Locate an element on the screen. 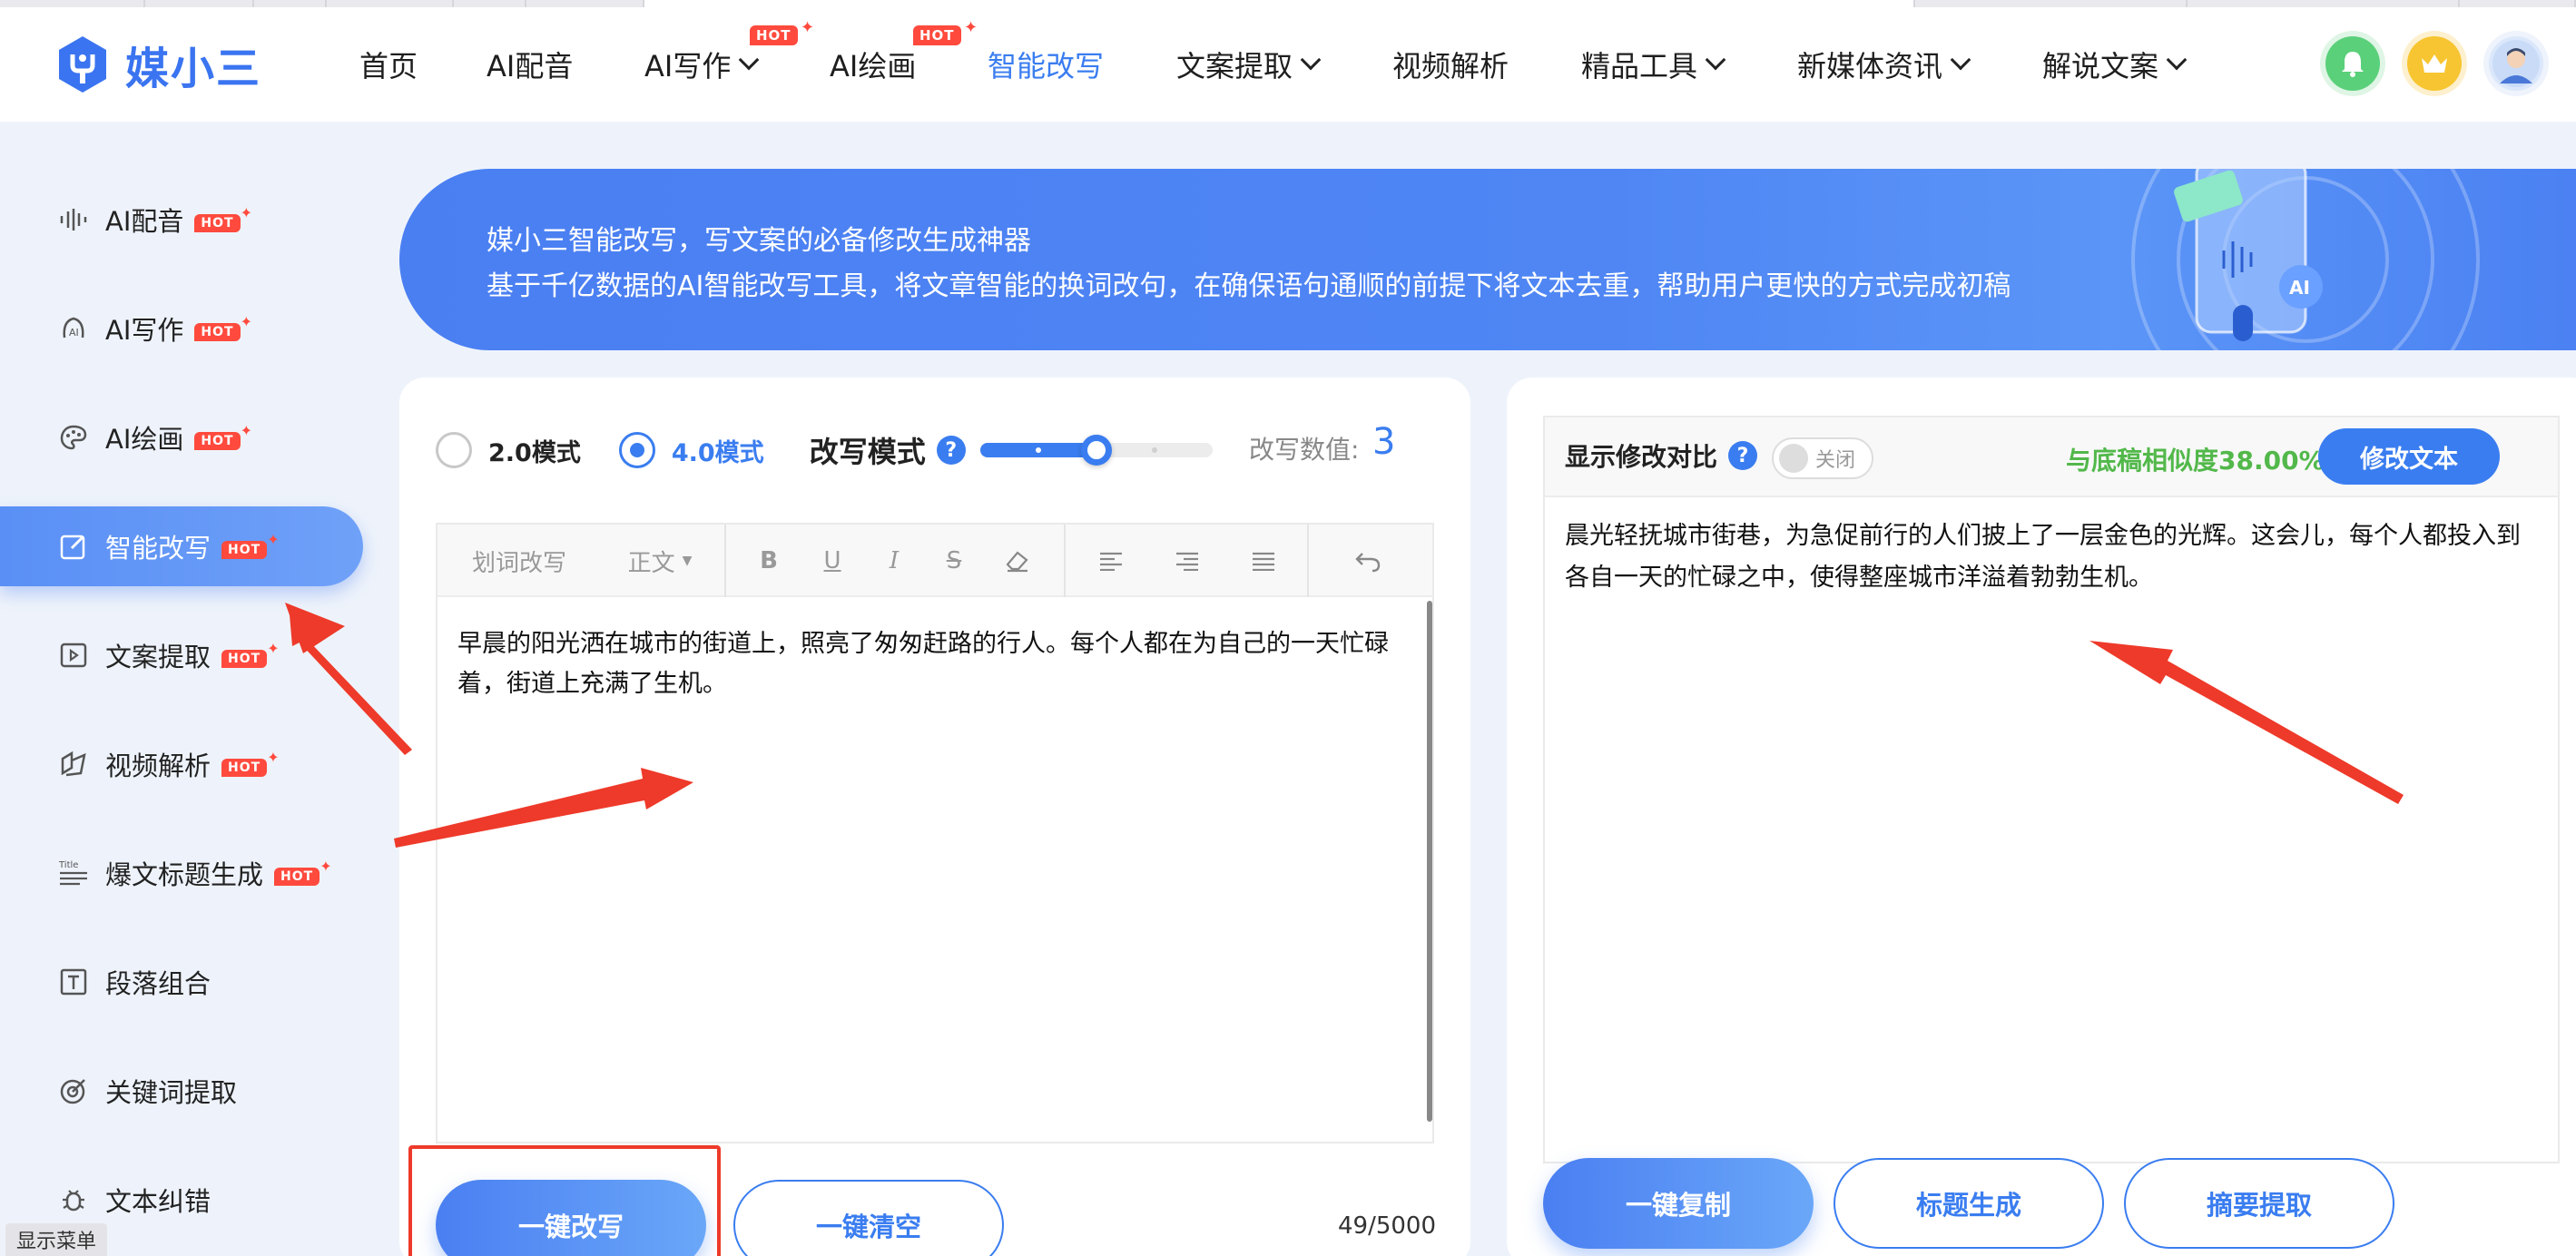  arrow-to-sidebar-active is located at coordinates (348, 679).